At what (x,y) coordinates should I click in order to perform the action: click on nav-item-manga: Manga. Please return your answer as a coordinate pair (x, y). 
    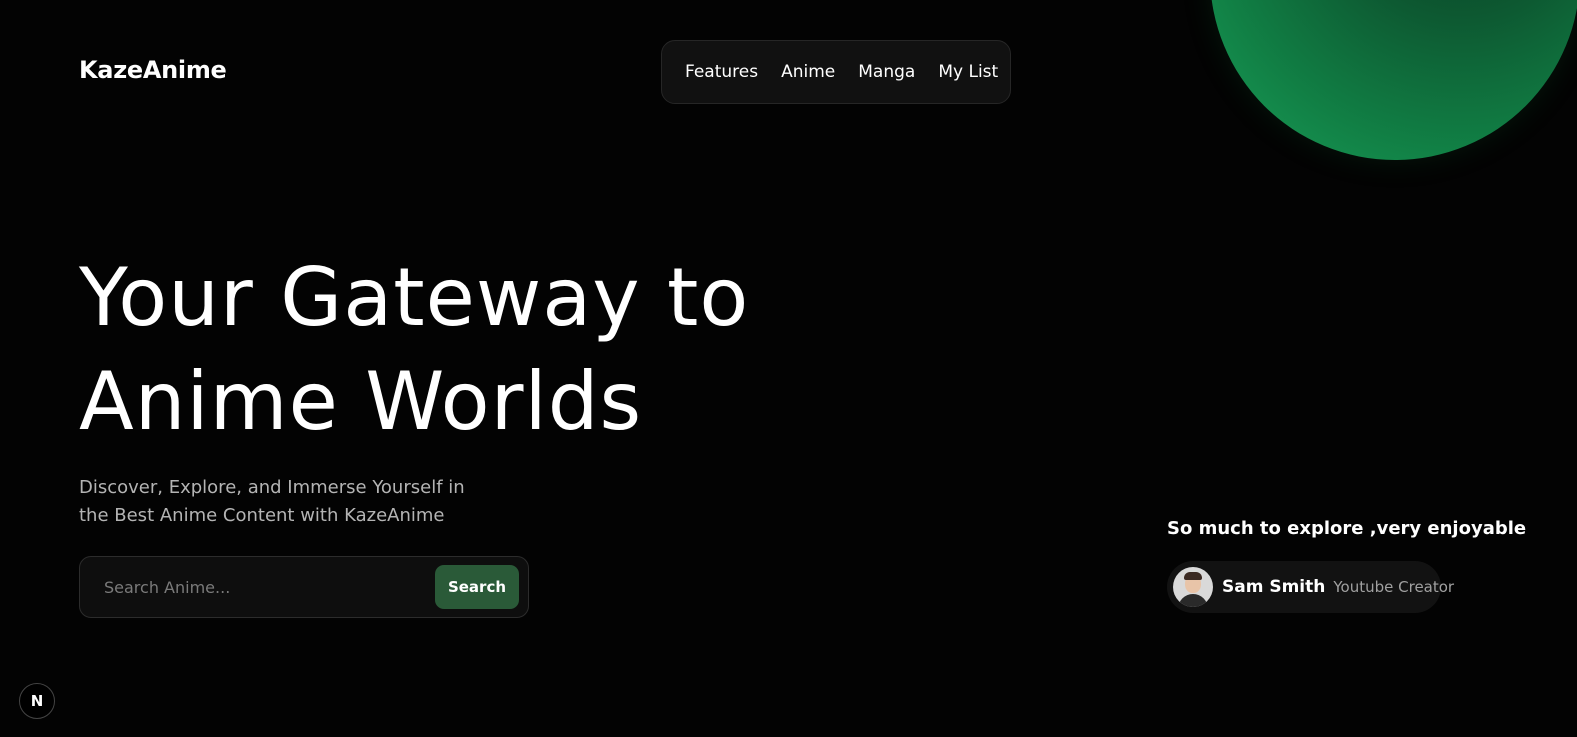
    Looking at the image, I should click on (886, 72).